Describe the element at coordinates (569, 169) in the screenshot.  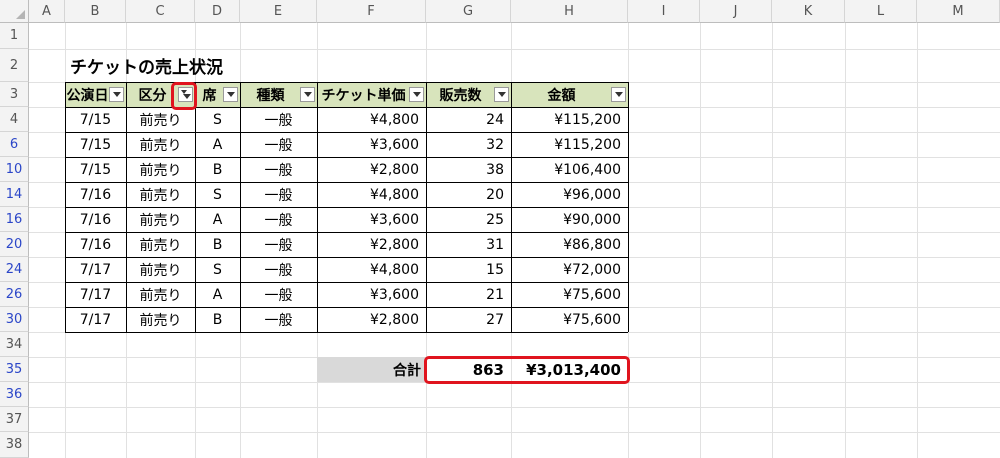
I see `table-cell: ¥106,400` at that location.